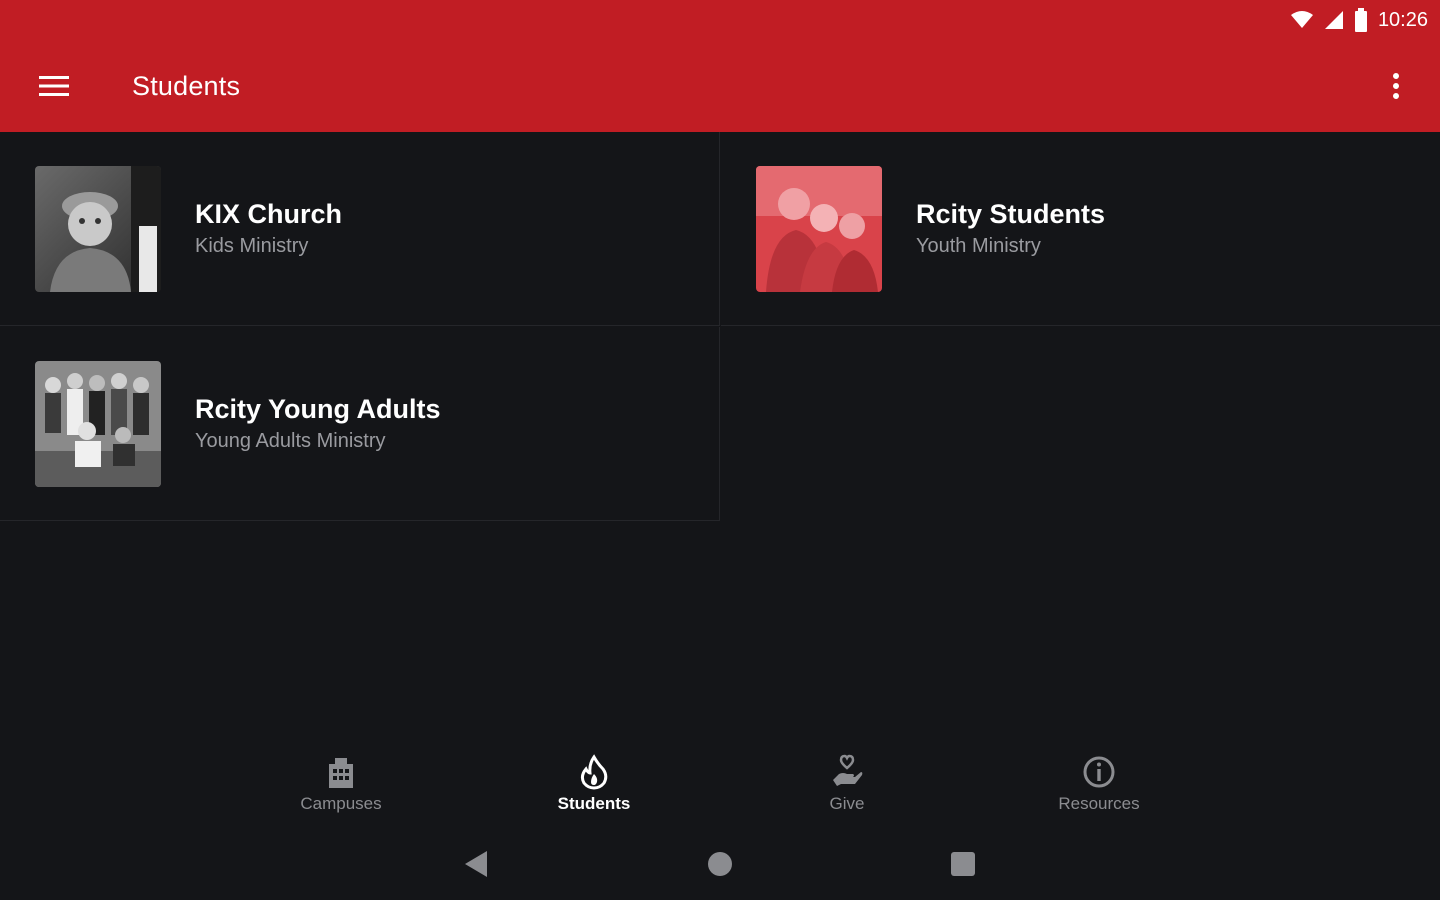  I want to click on battery-icon, so click(1361, 20).